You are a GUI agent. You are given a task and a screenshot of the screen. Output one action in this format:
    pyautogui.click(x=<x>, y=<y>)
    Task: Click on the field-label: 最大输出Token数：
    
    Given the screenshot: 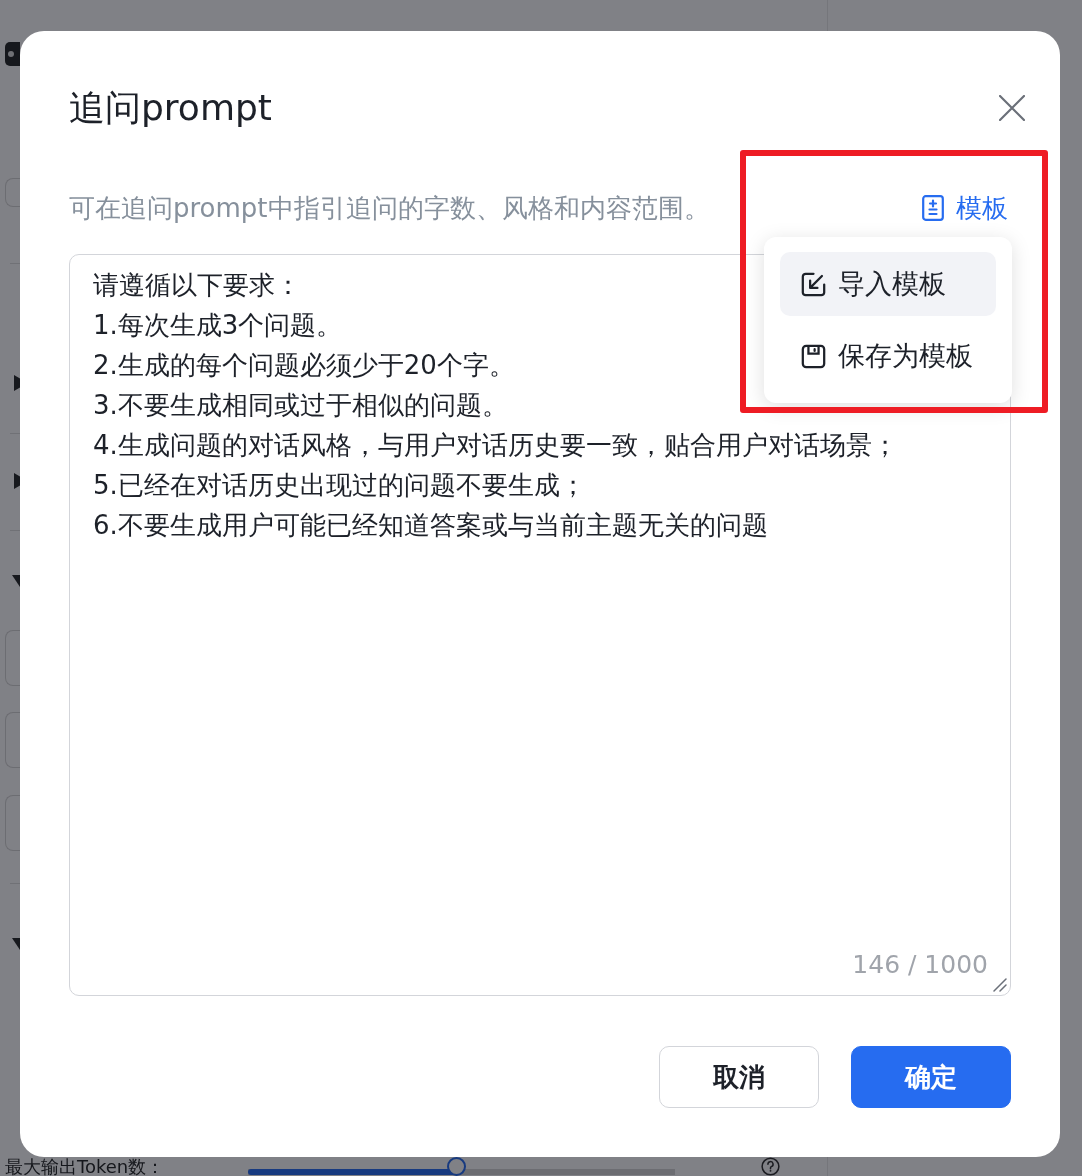 What is the action you would take?
    pyautogui.click(x=85, y=1166)
    